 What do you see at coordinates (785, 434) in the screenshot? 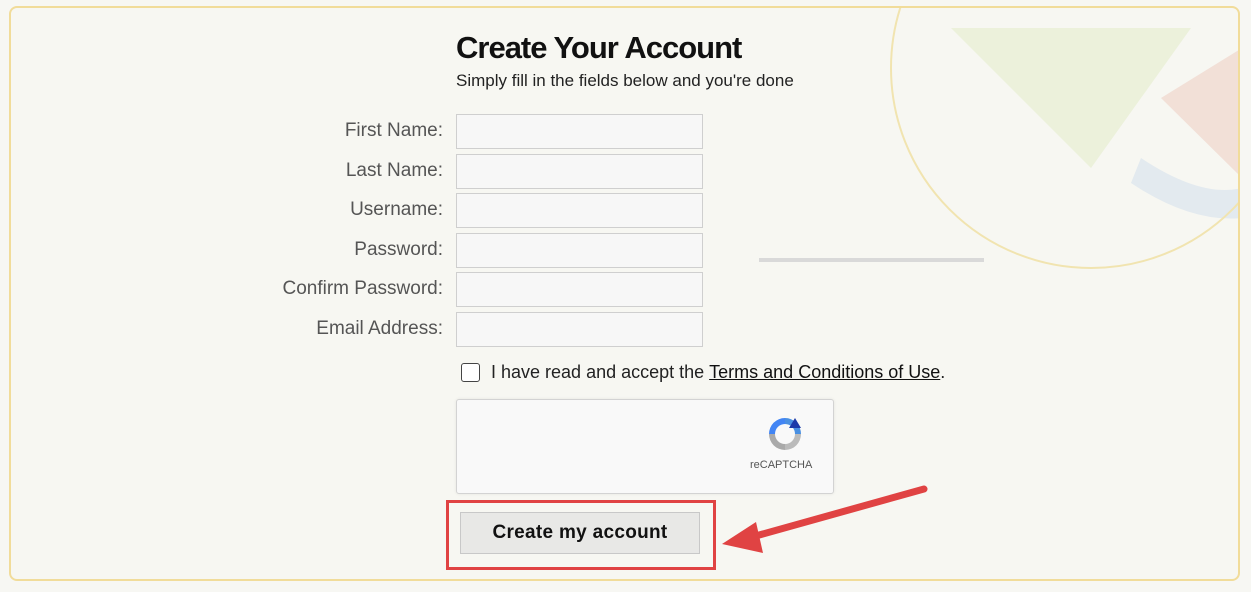
I see `recaptcha-icon` at bounding box center [785, 434].